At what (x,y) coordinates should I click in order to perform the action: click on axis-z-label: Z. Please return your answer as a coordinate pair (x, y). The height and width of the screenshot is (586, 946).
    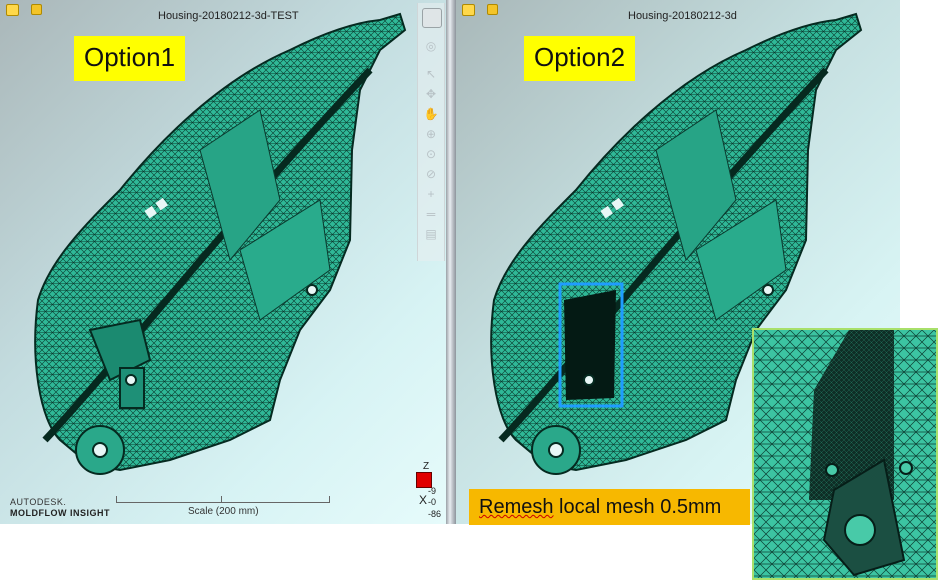
    Looking at the image, I should click on (426, 466).